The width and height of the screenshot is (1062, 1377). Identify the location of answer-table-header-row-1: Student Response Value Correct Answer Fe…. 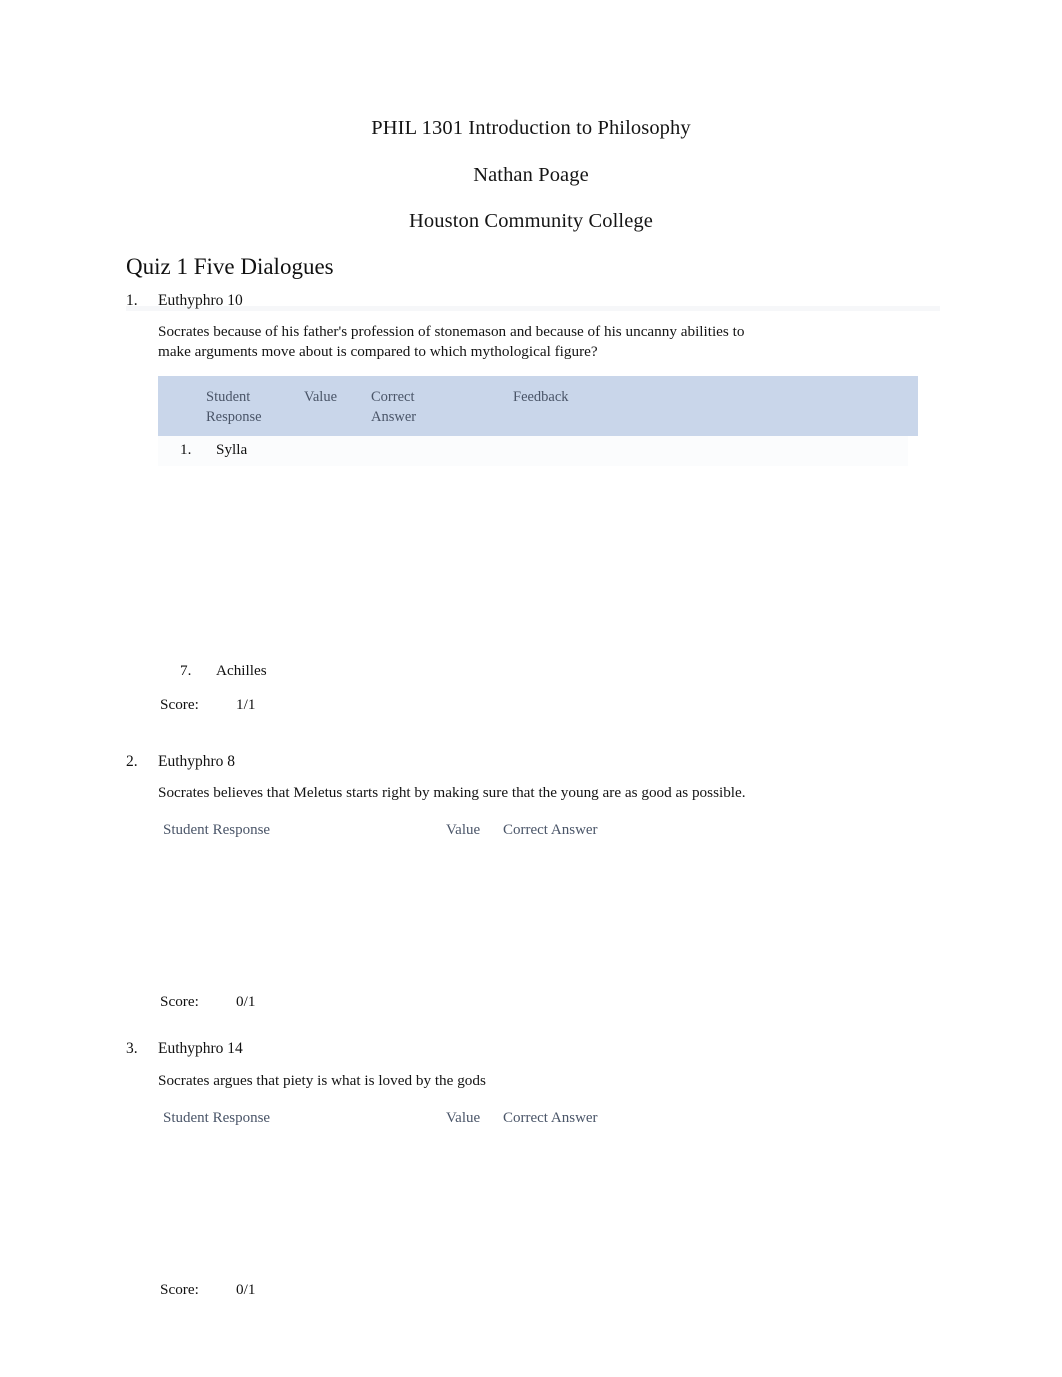
(538, 406).